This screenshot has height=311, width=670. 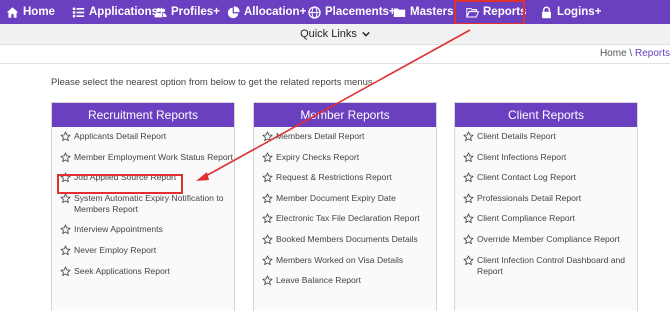 I want to click on report-item-label: Expiry Checks Report, so click(x=318, y=156).